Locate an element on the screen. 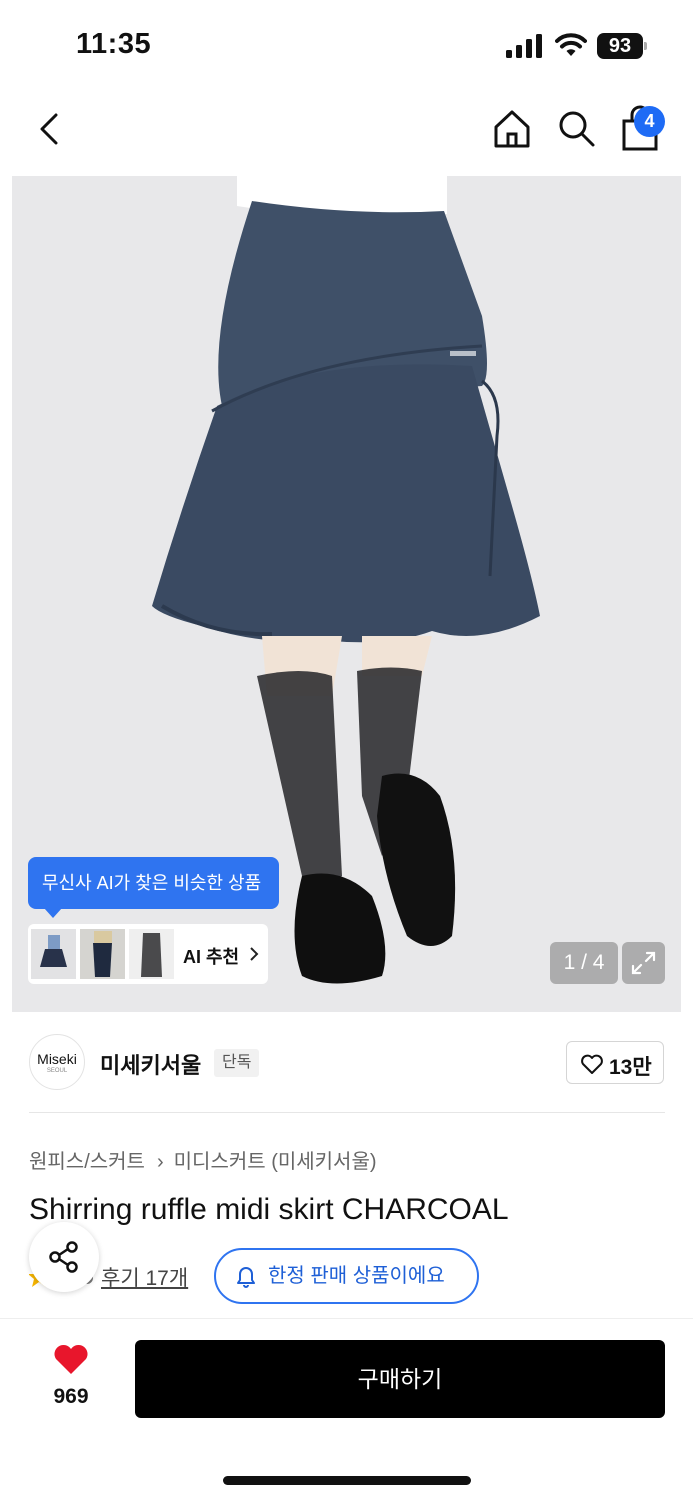 Image resolution: width=693 pixels, height=1500 pixels. brand-like-button: 13만 is located at coordinates (615, 1062).